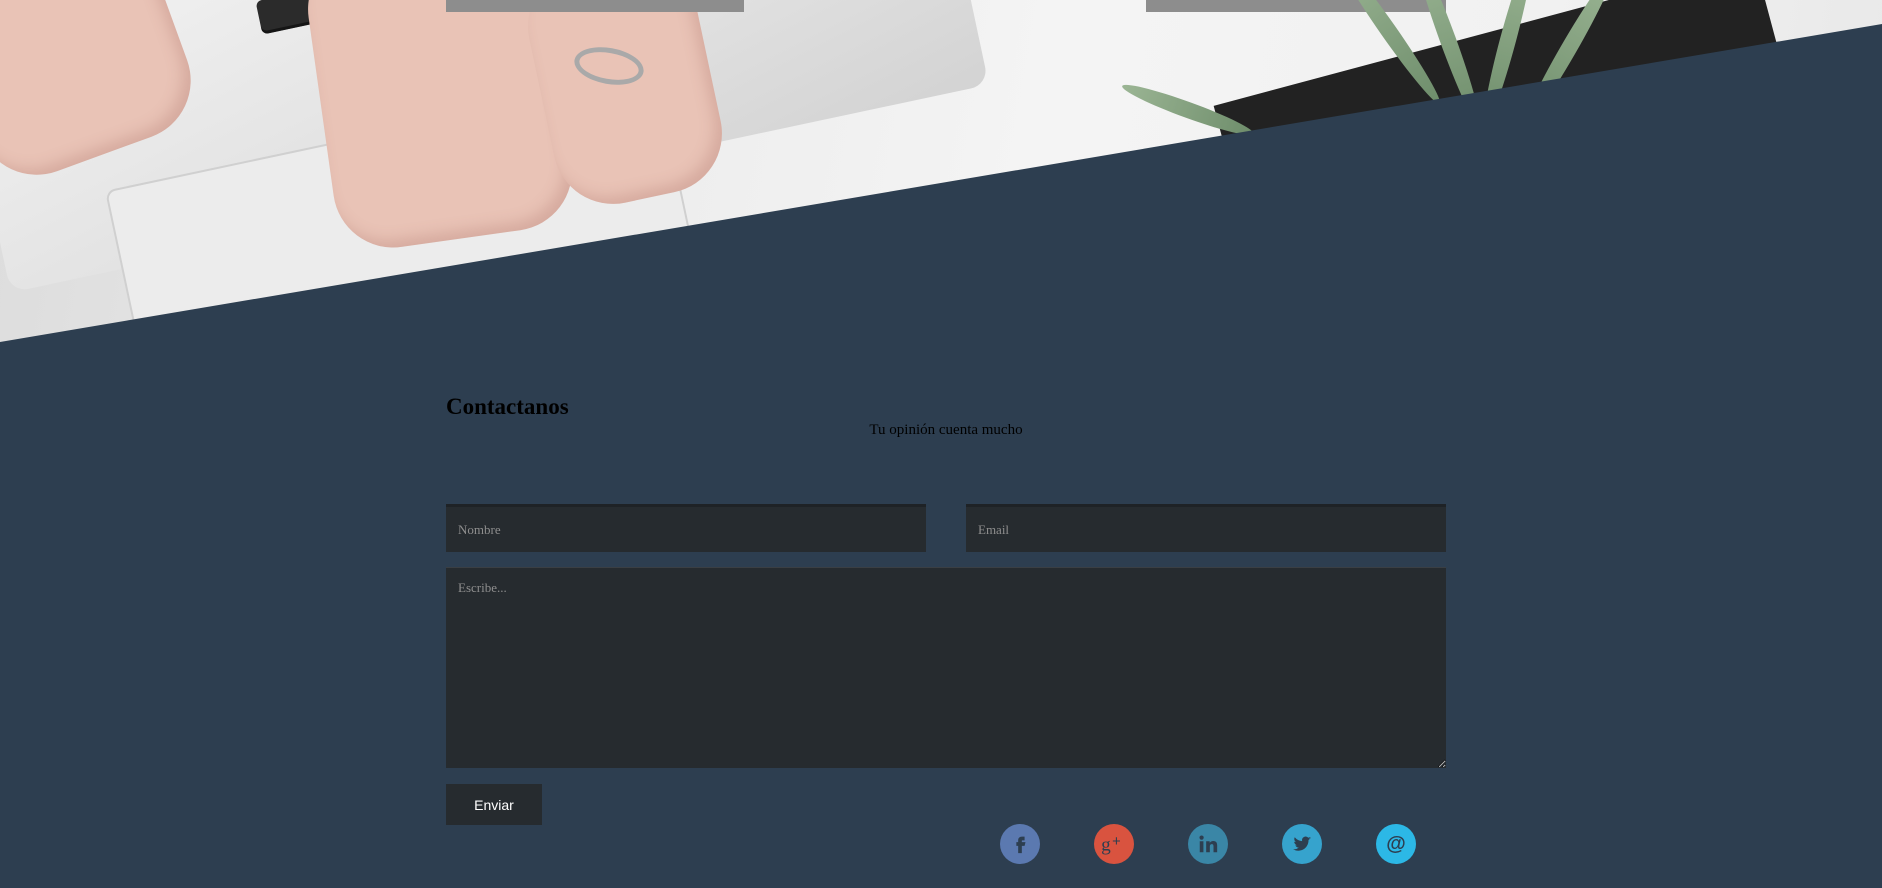 Image resolution: width=1882 pixels, height=888 pixels. I want to click on social-links: g + @, so click(1210, 844).